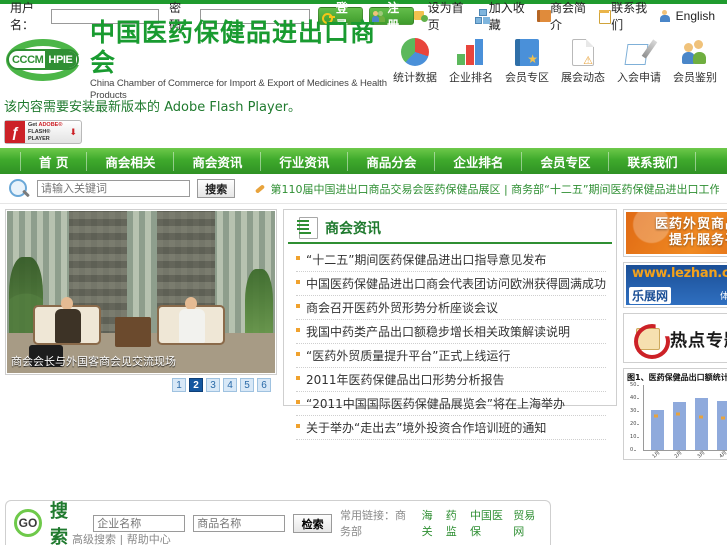 This screenshot has height=545, width=727. I want to click on banner-quality-platform: 医药外贸商品质量 提升服务平台, so click(675, 233).